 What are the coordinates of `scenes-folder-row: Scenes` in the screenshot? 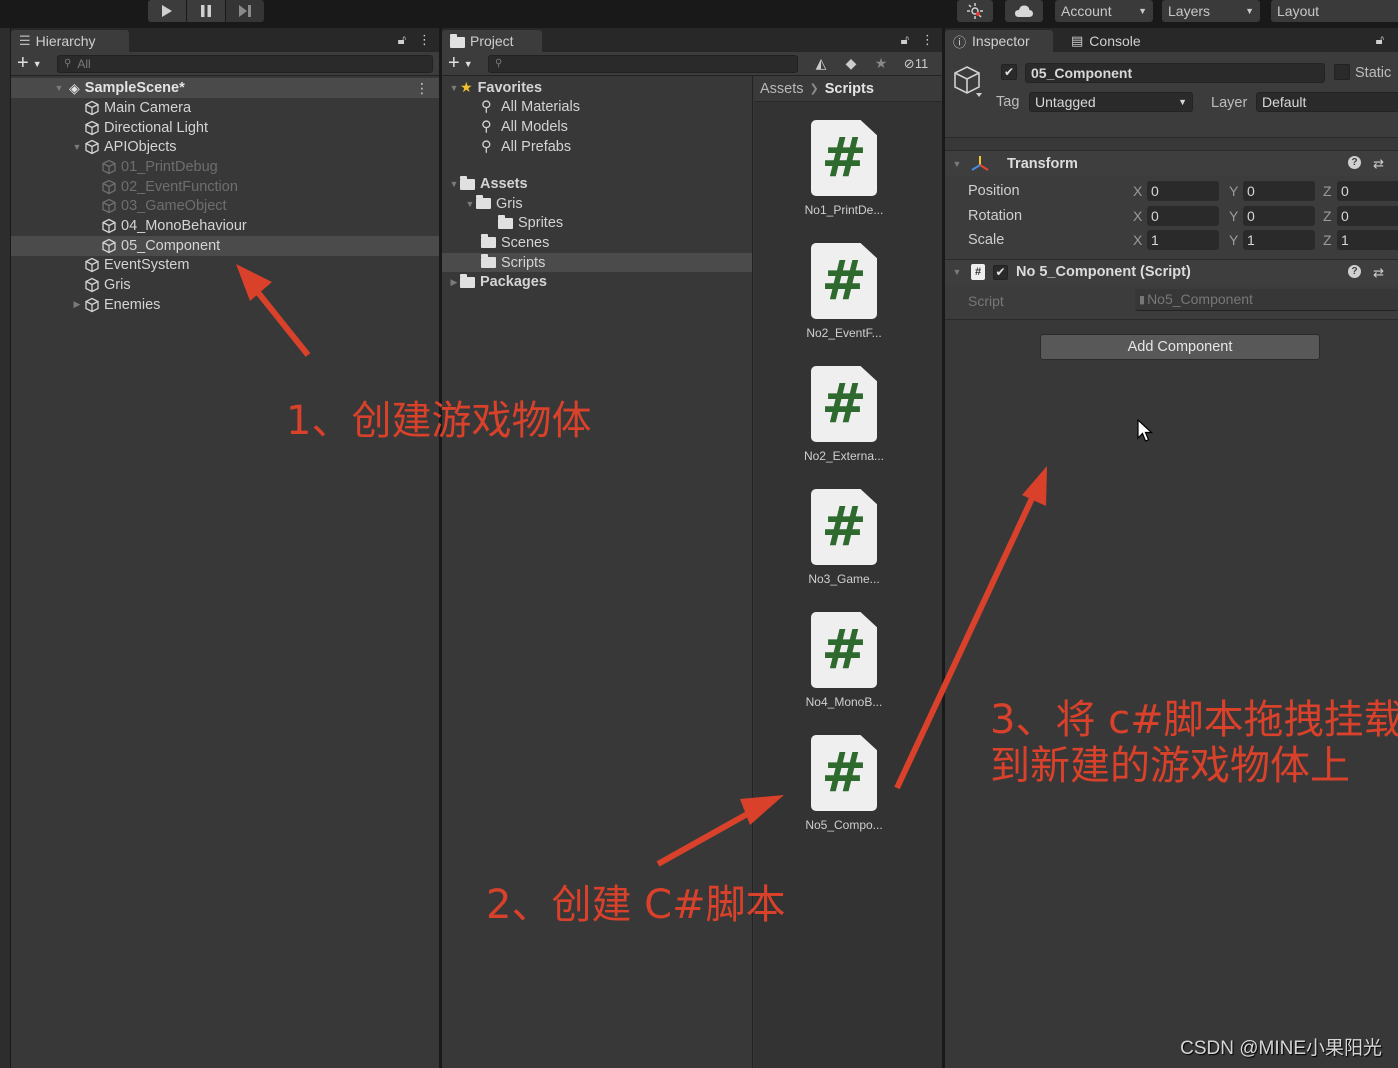 It's located at (597, 243).